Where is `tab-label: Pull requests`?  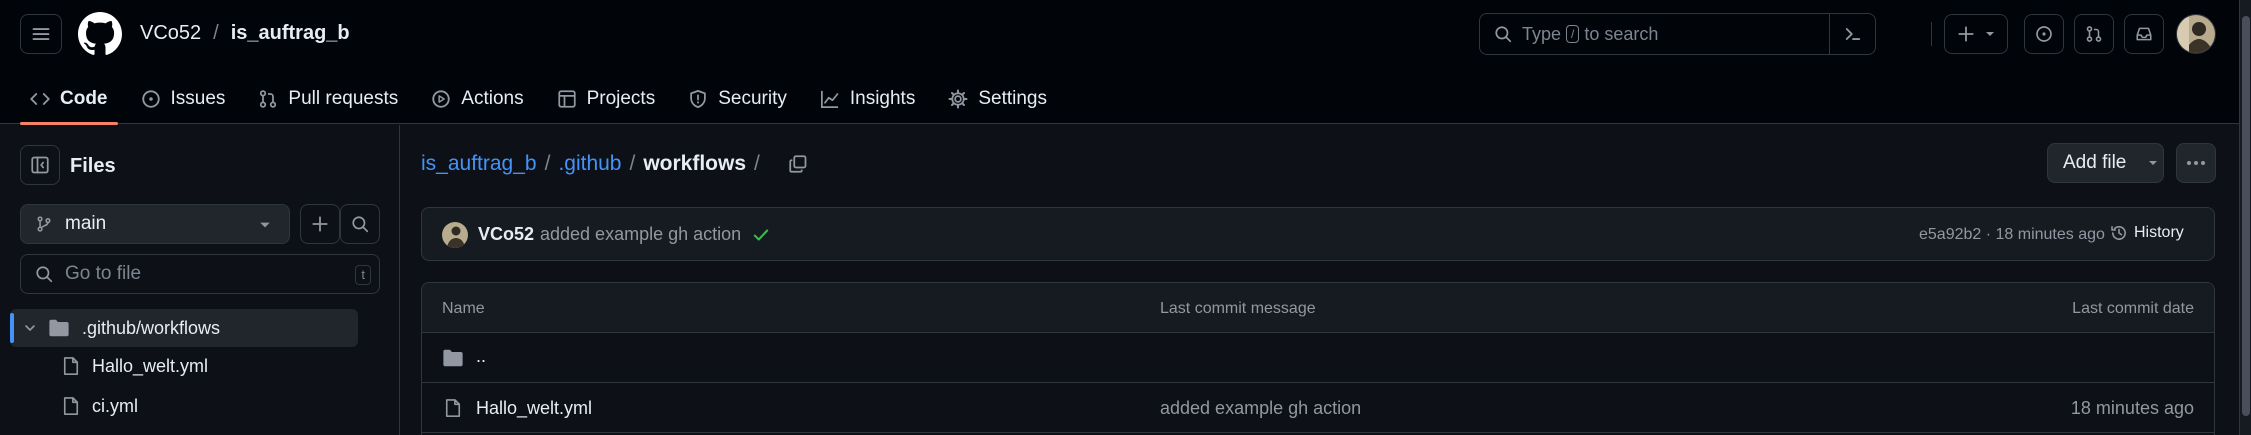 tab-label: Pull requests is located at coordinates (343, 98).